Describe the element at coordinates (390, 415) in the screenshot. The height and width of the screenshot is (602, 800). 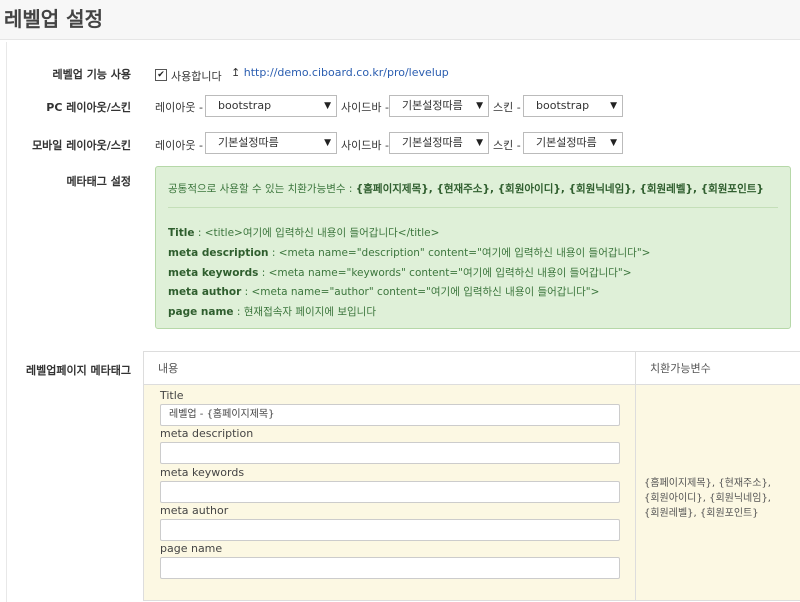
I see `title-input: 레벨업 - {홈페이지제목}` at that location.